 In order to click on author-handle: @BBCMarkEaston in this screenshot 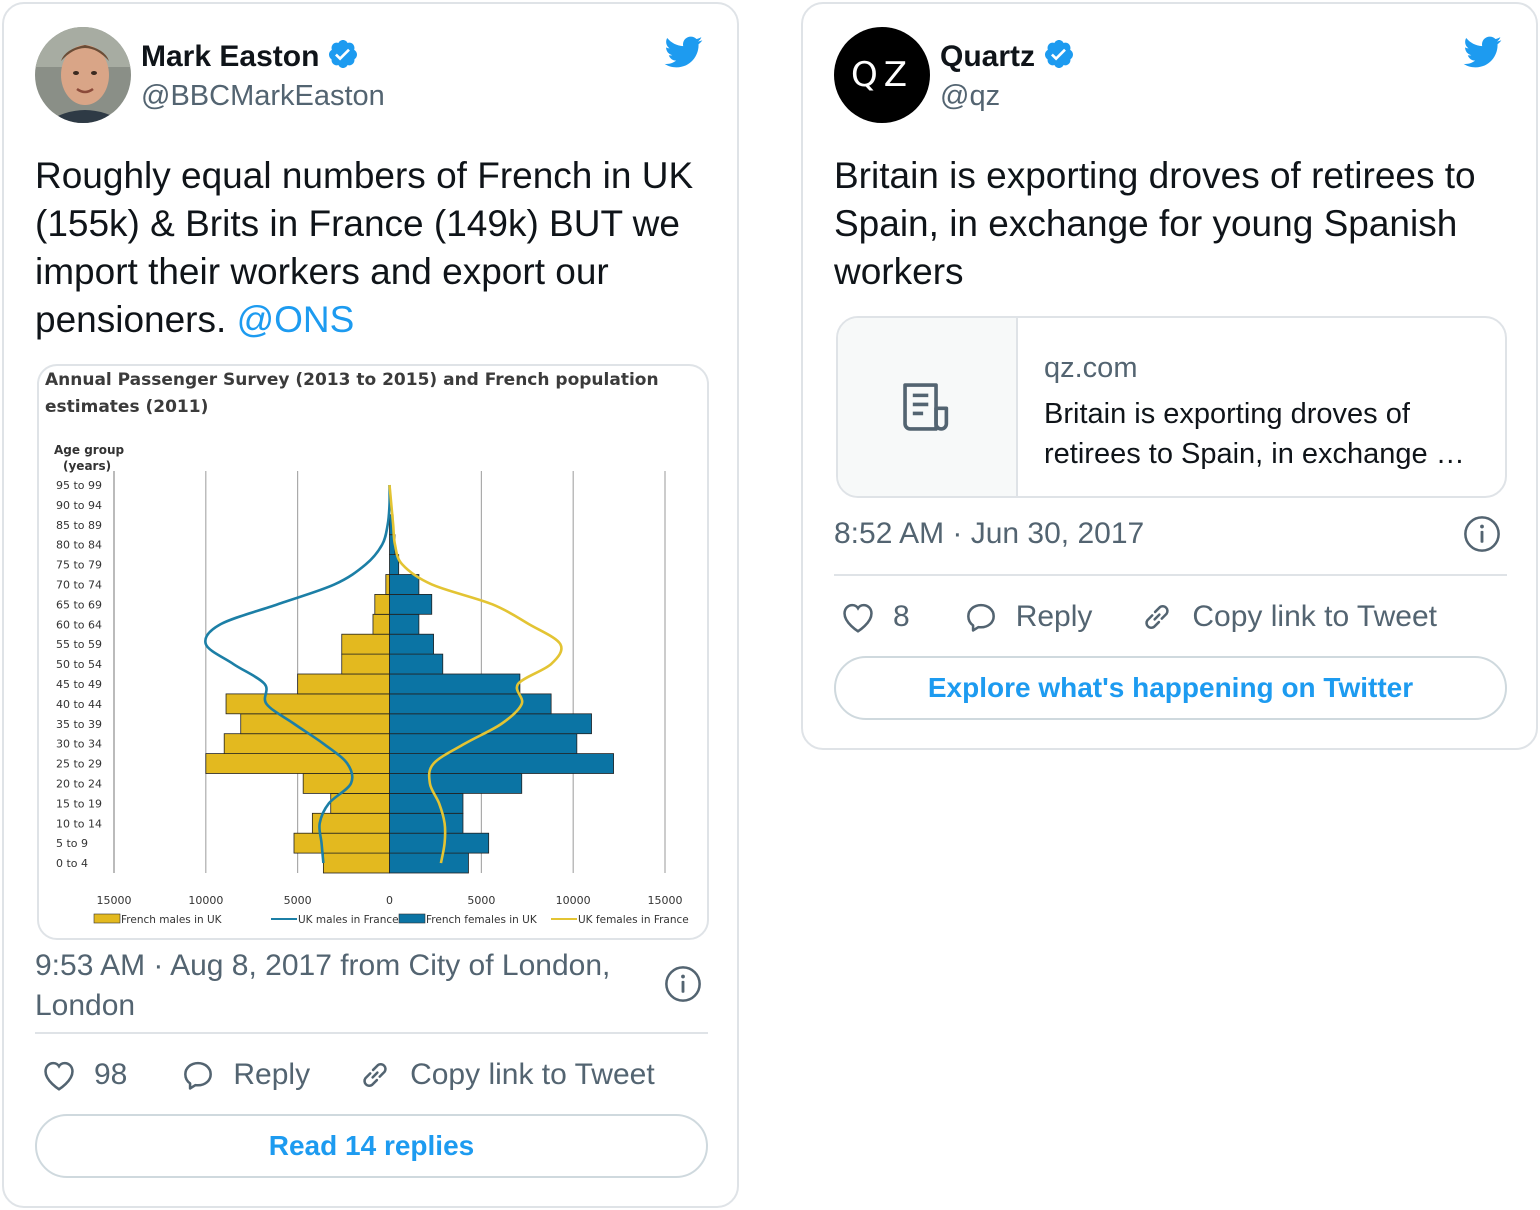, I will do `click(263, 96)`.